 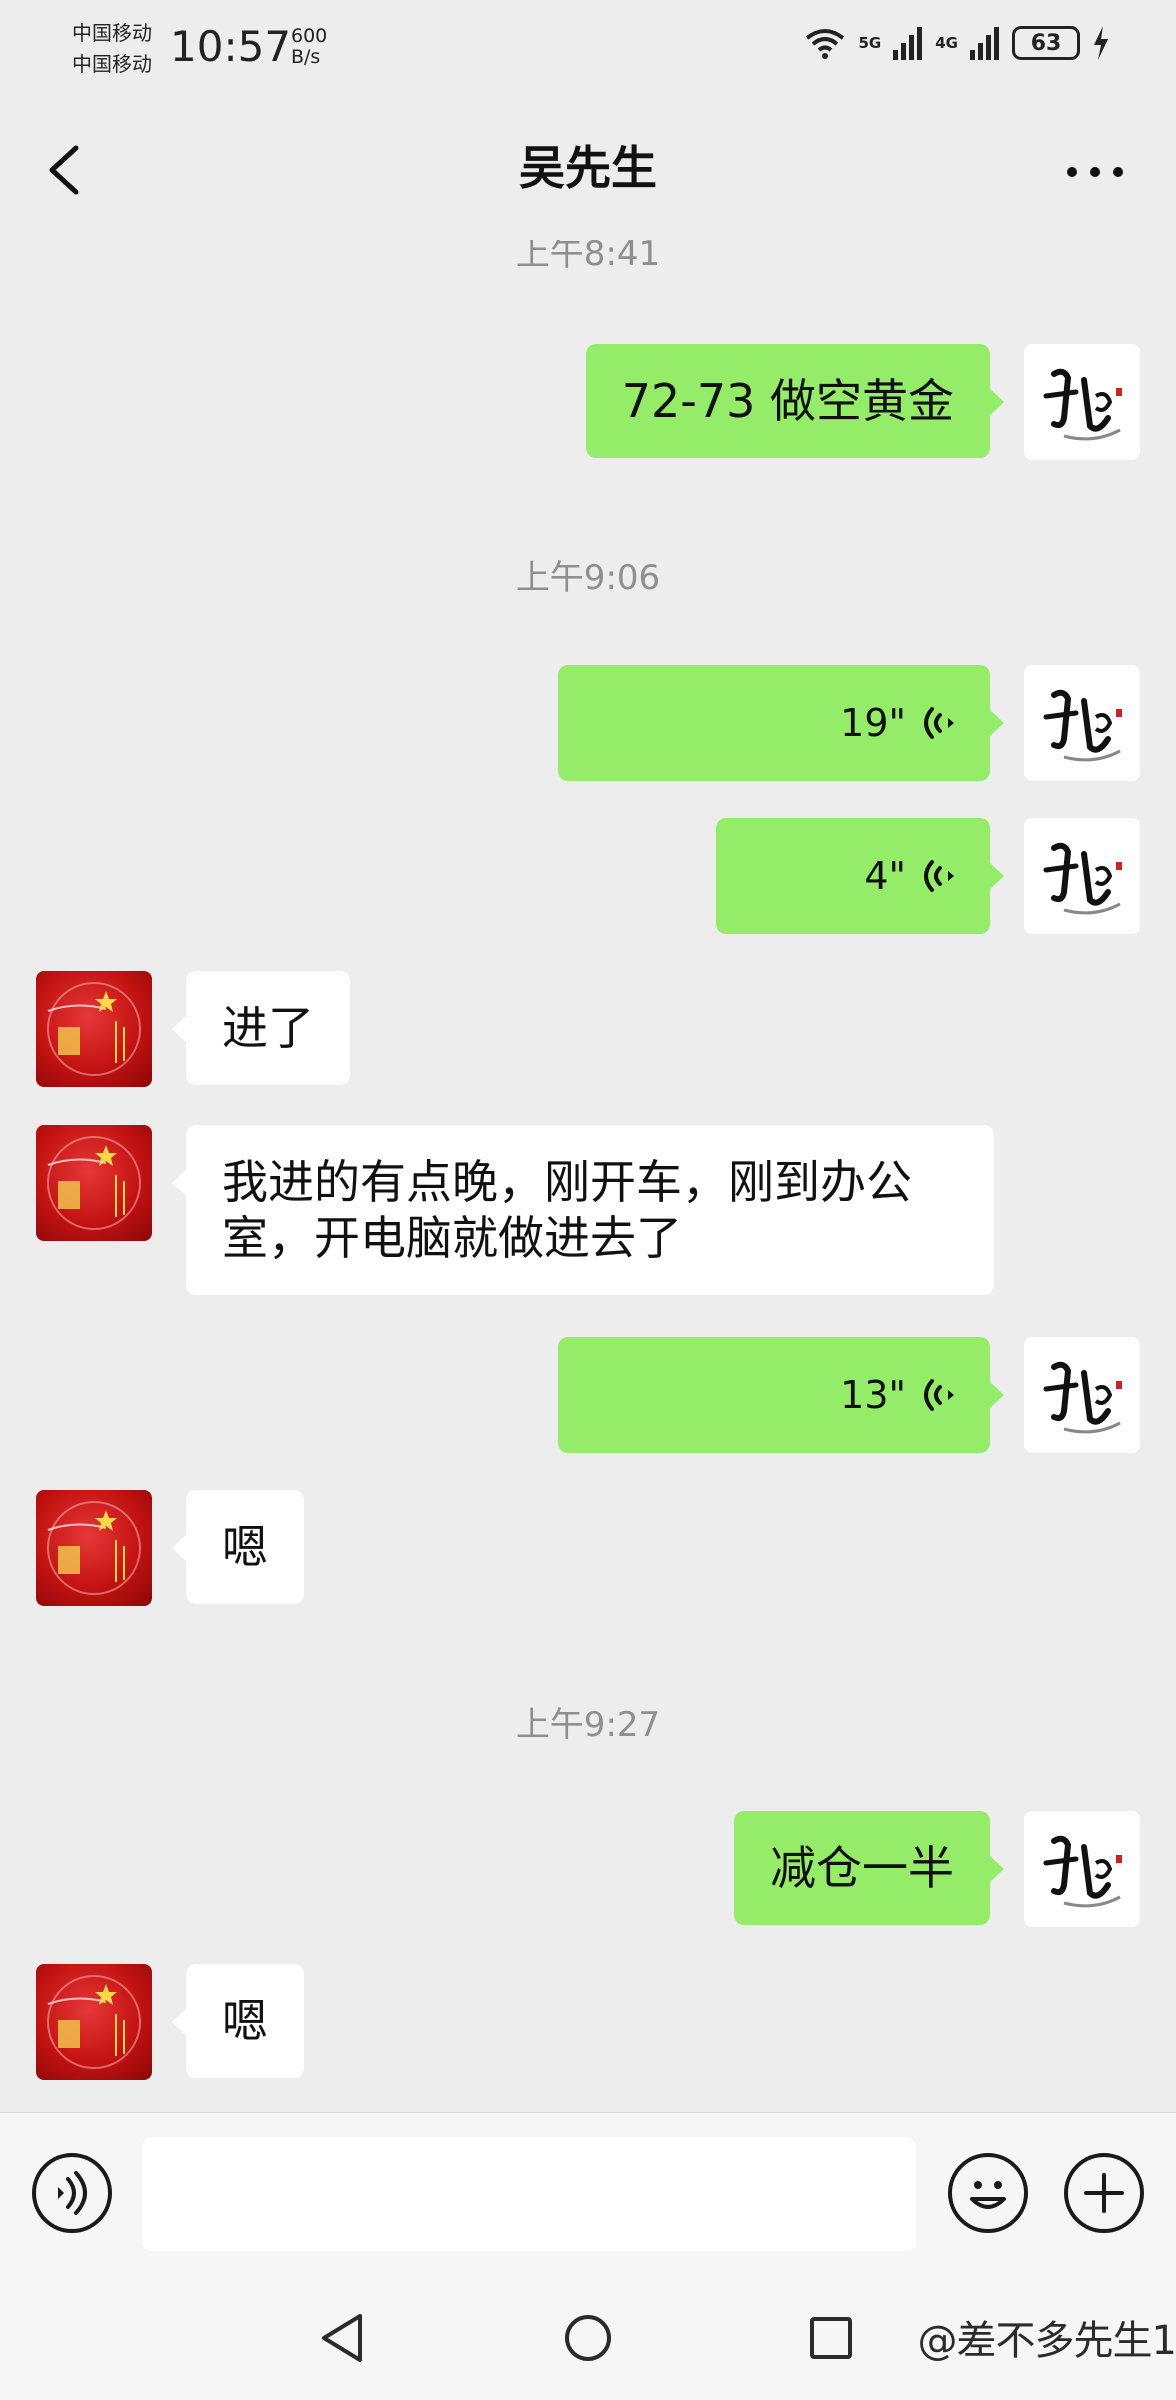 I want to click on watermark-text: @差不多先生1, so click(x=1046, y=2341).